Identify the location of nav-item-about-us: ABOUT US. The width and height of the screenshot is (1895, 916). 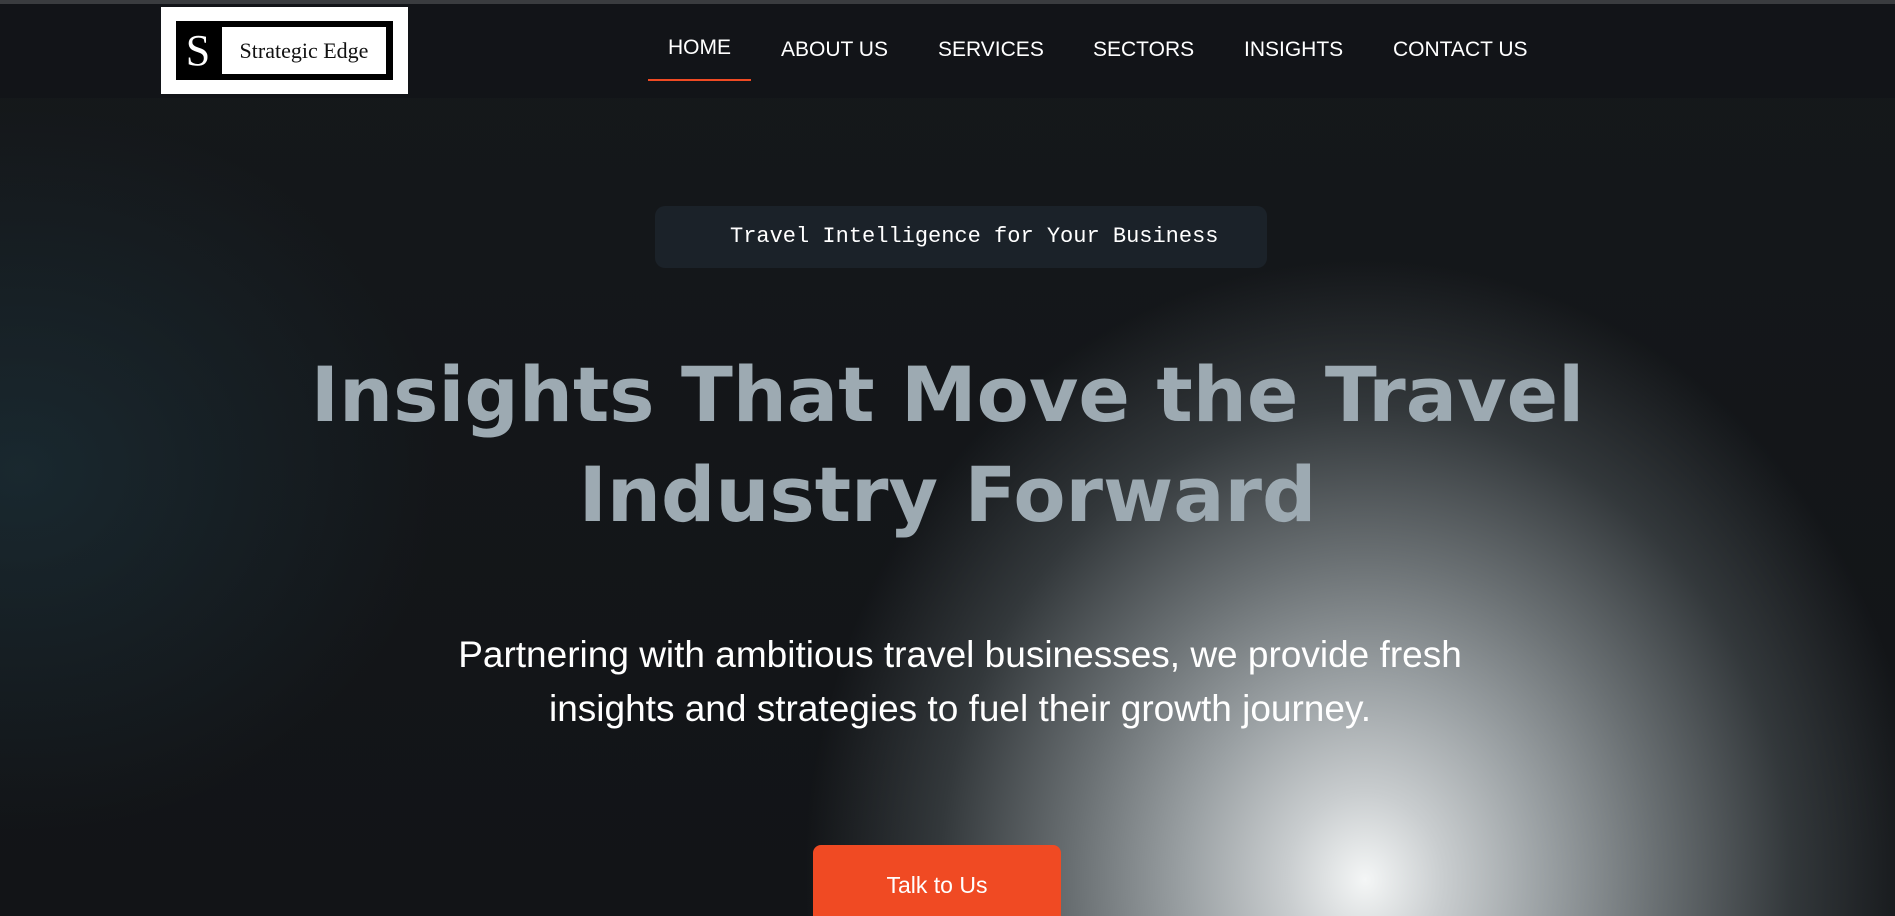
(834, 50).